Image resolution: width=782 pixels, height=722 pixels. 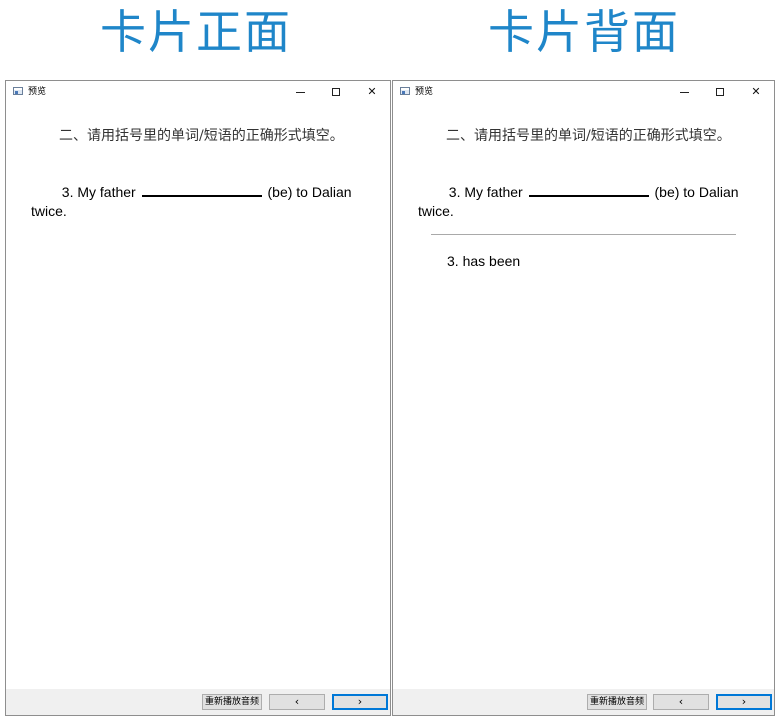 What do you see at coordinates (584, 32) in the screenshot?
I see `back-side-heading: 卡片背面` at bounding box center [584, 32].